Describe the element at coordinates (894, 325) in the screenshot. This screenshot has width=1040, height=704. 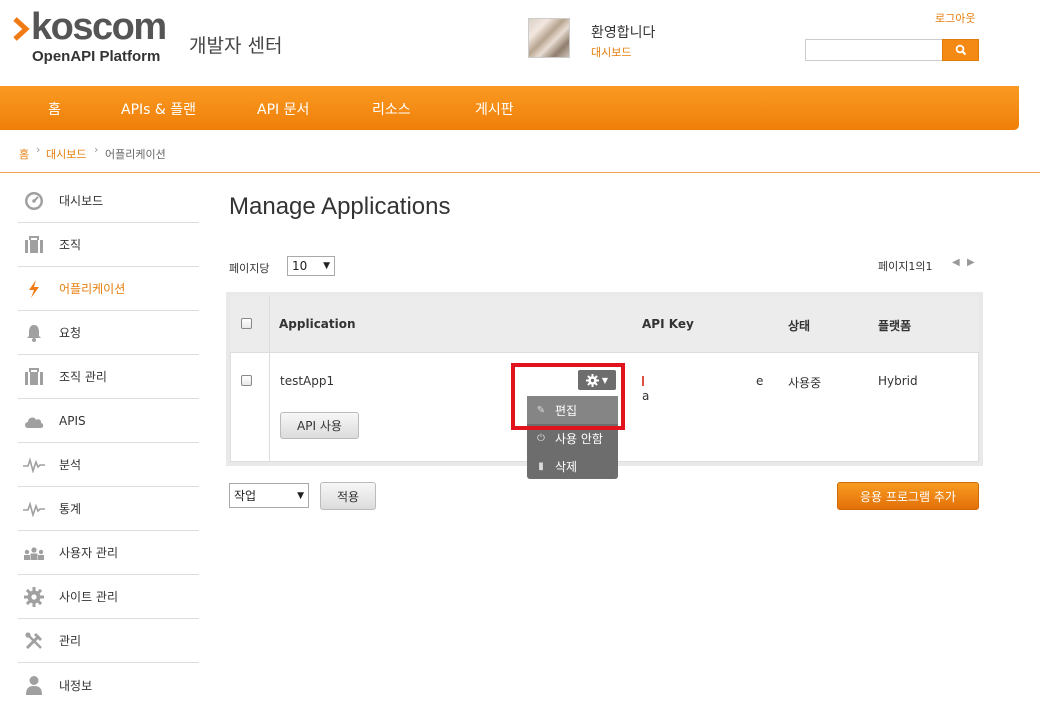
I see `column-header-platform: 플랫폼` at that location.